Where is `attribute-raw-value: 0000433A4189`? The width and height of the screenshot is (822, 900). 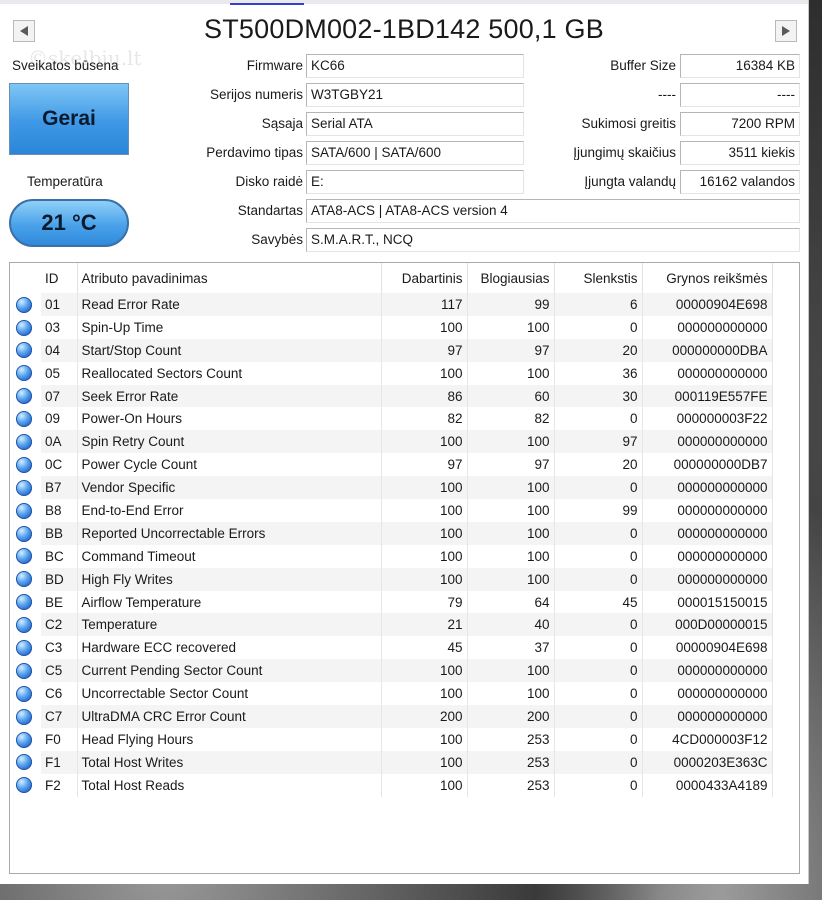 attribute-raw-value: 0000433A4189 is located at coordinates (707, 785).